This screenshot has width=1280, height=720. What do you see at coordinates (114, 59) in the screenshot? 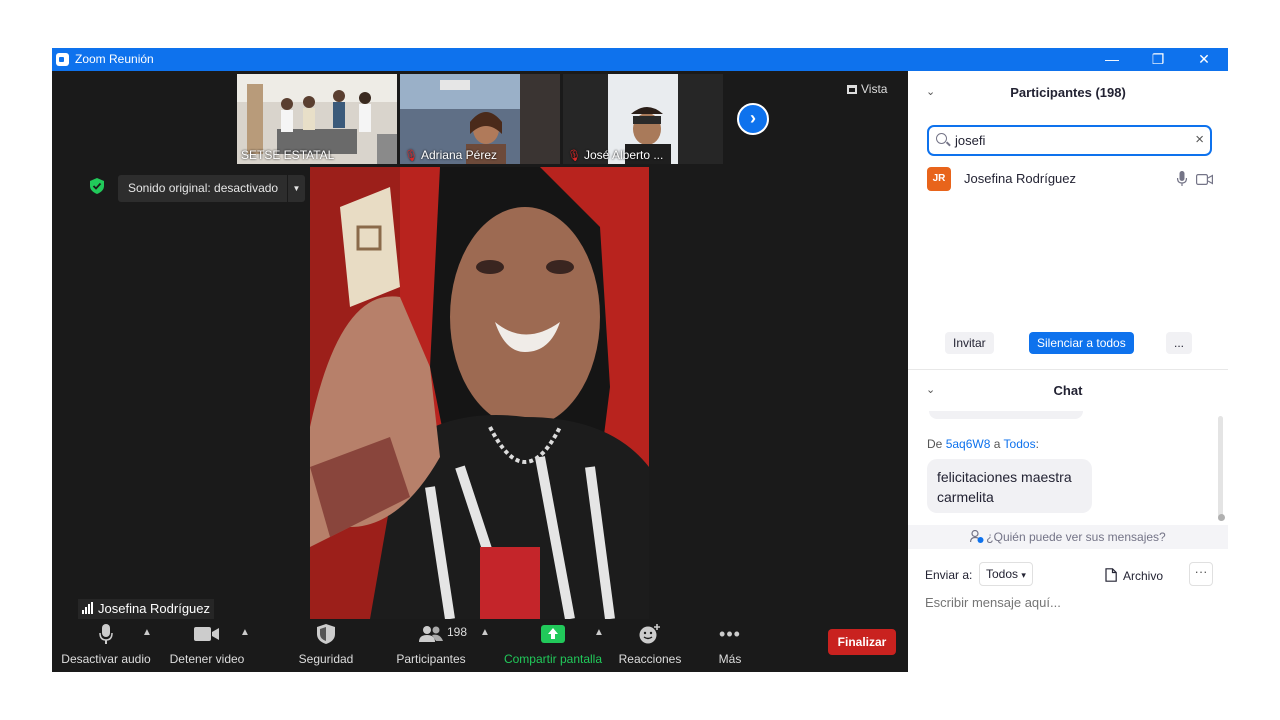
I see `window-title: Zoom Reunión` at bounding box center [114, 59].